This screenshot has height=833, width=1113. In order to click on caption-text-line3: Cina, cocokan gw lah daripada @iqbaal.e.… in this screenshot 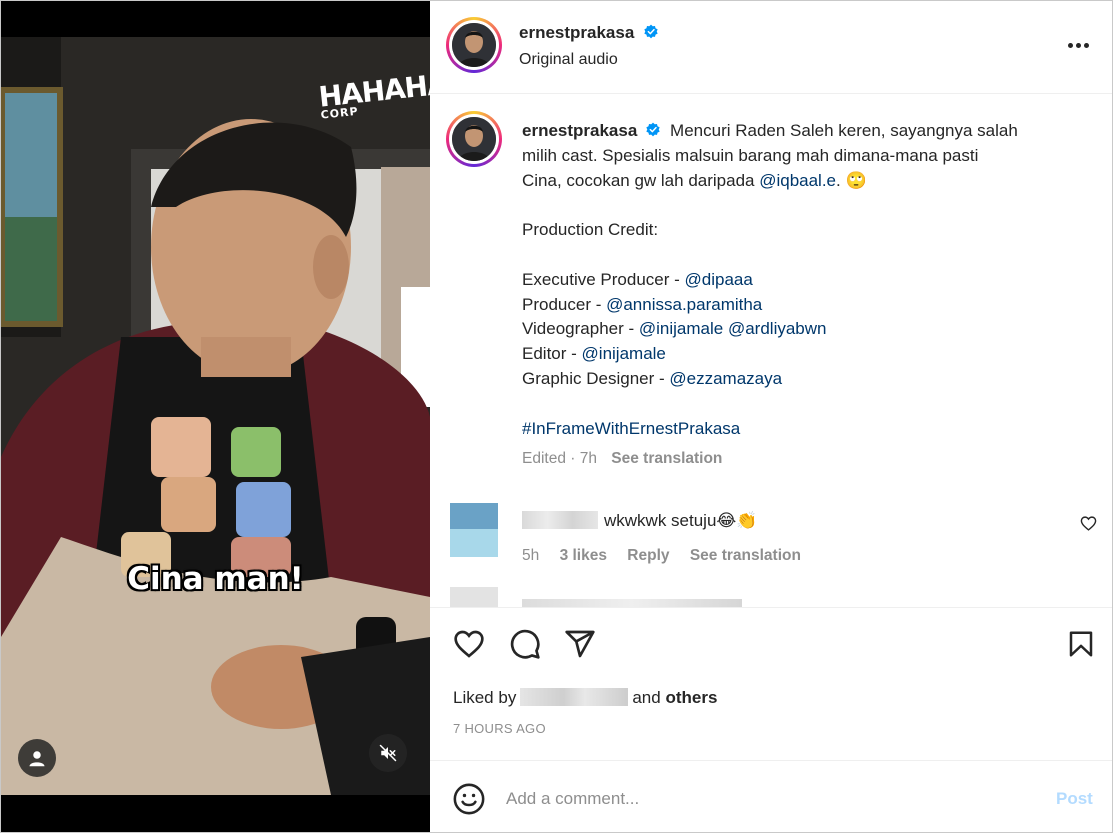, I will do `click(802, 181)`.